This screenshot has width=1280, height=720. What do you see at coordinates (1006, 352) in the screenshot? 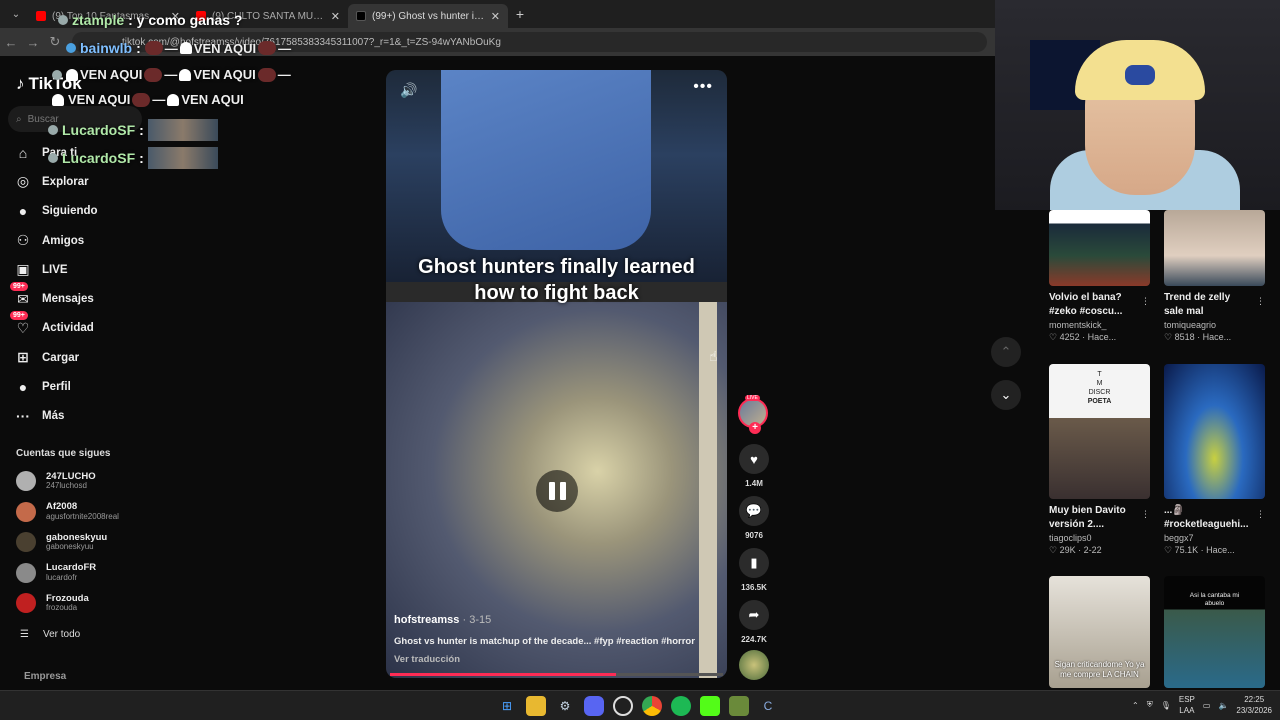
I see `previous-video-button: ⌃` at bounding box center [1006, 352].